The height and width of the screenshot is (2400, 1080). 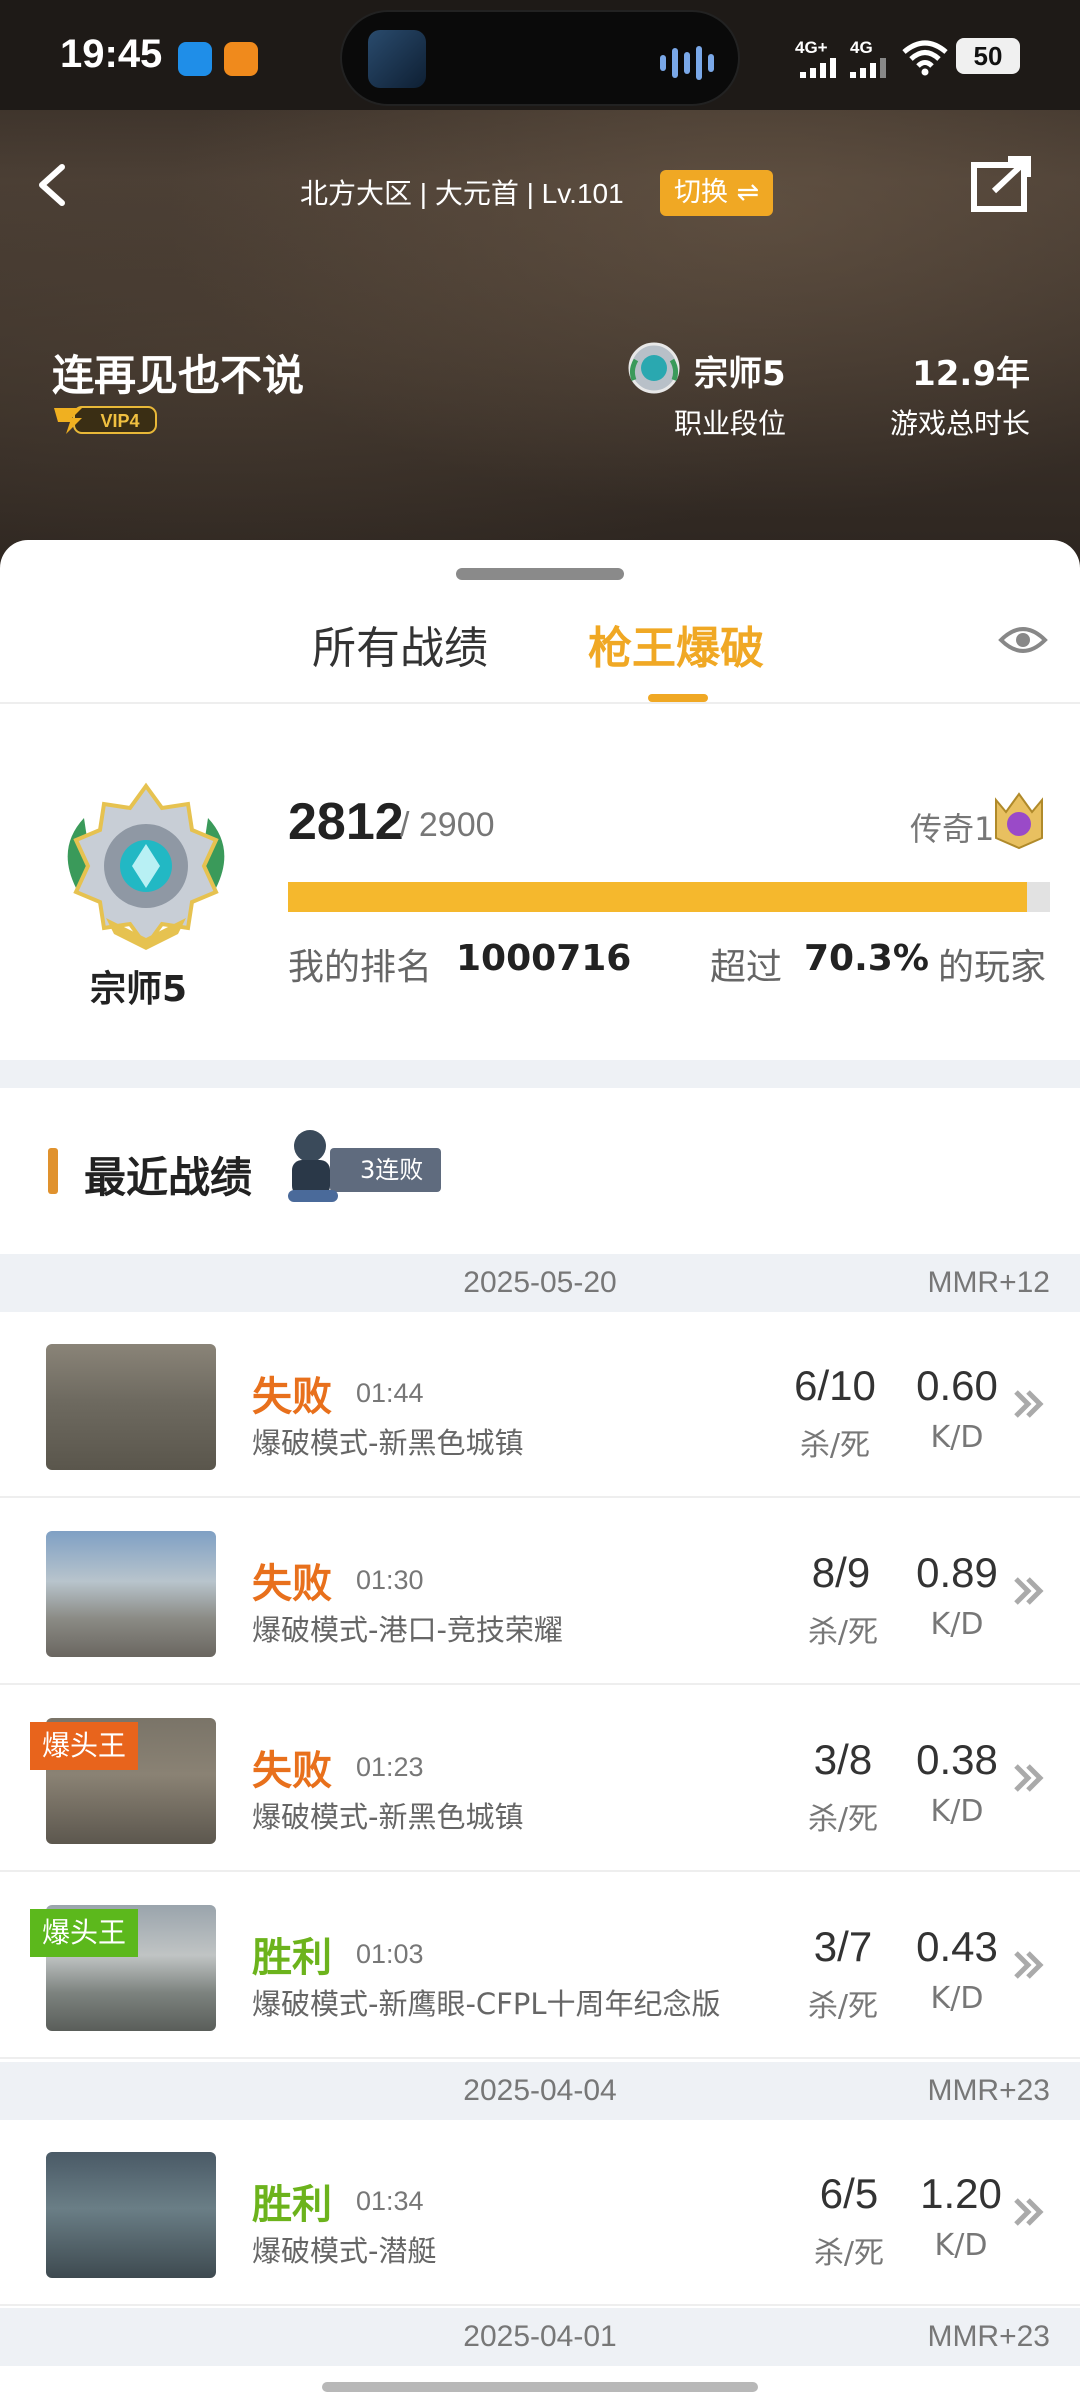 I want to click on date-label: 2025-04-04, so click(x=540, y=2090).